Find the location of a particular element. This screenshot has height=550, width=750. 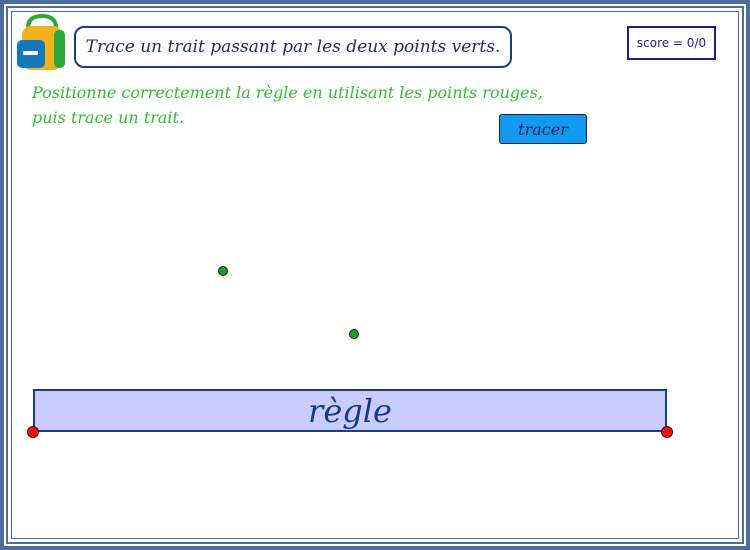

ruler-handle-left is located at coordinates (33, 432).